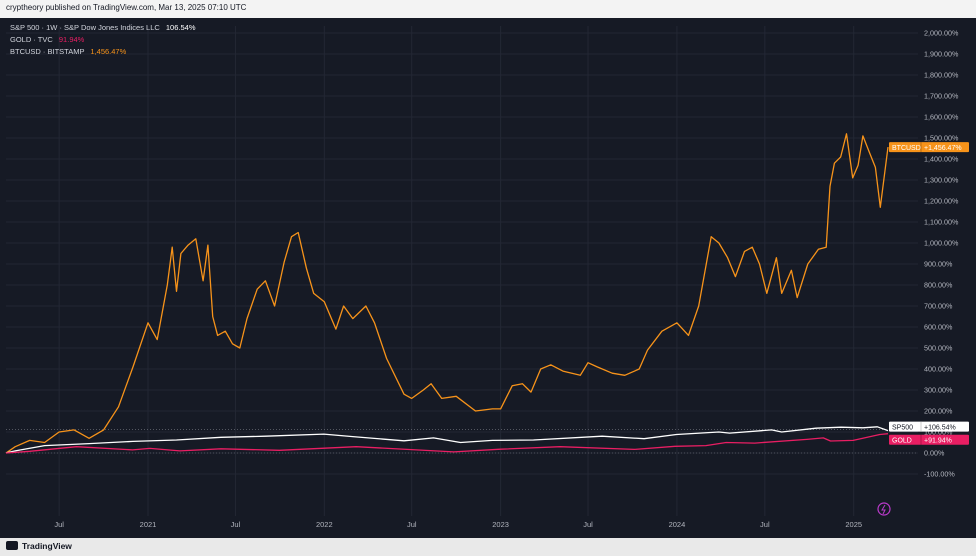  Describe the element at coordinates (934, 453) in the screenshot. I see `y-tick-label: 0.00%` at that location.